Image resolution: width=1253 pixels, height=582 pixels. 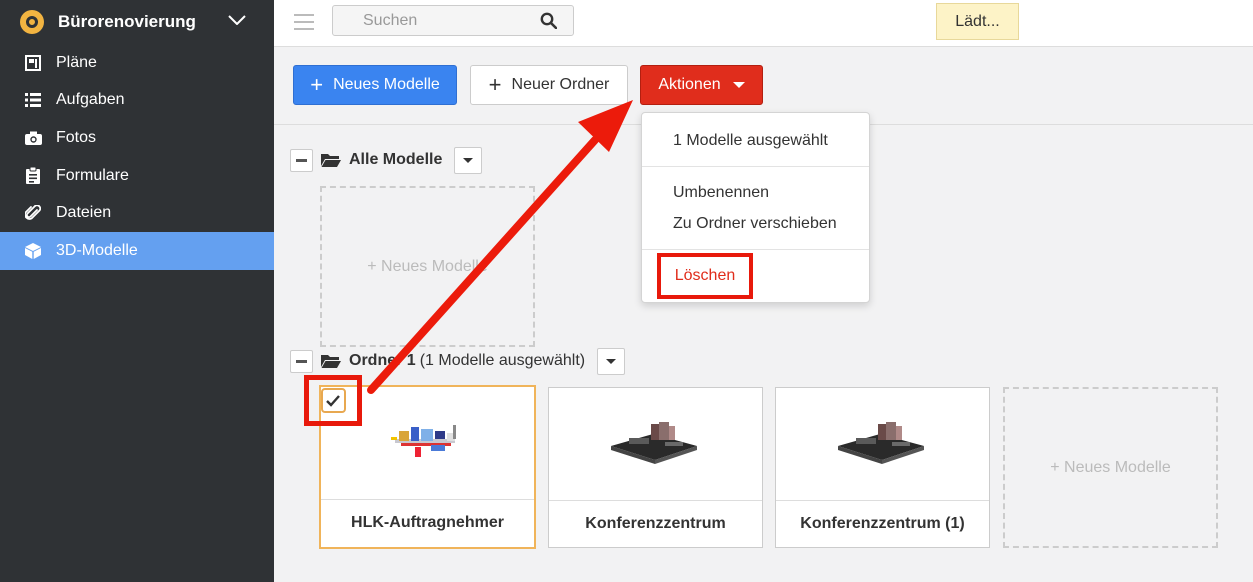 I want to click on new-model-button: + Neues Modelle, so click(x=375, y=85).